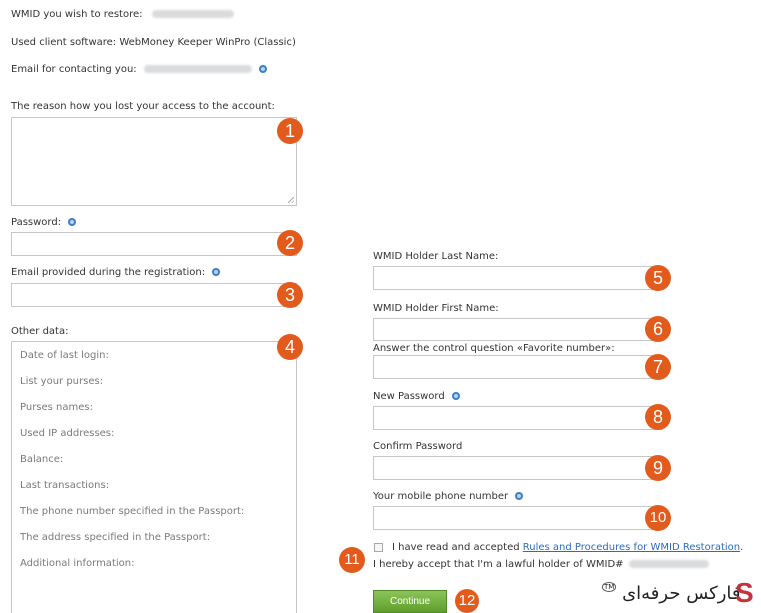  What do you see at coordinates (154, 295) in the screenshot?
I see `email-registration-input` at bounding box center [154, 295].